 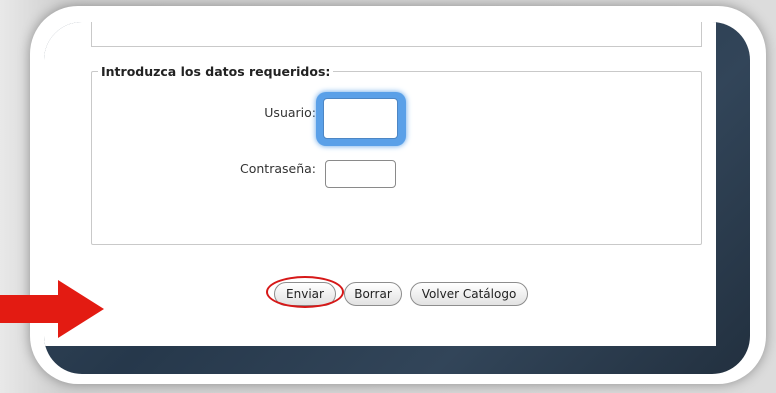 I want to click on username-label: Usuario:, so click(x=290, y=112).